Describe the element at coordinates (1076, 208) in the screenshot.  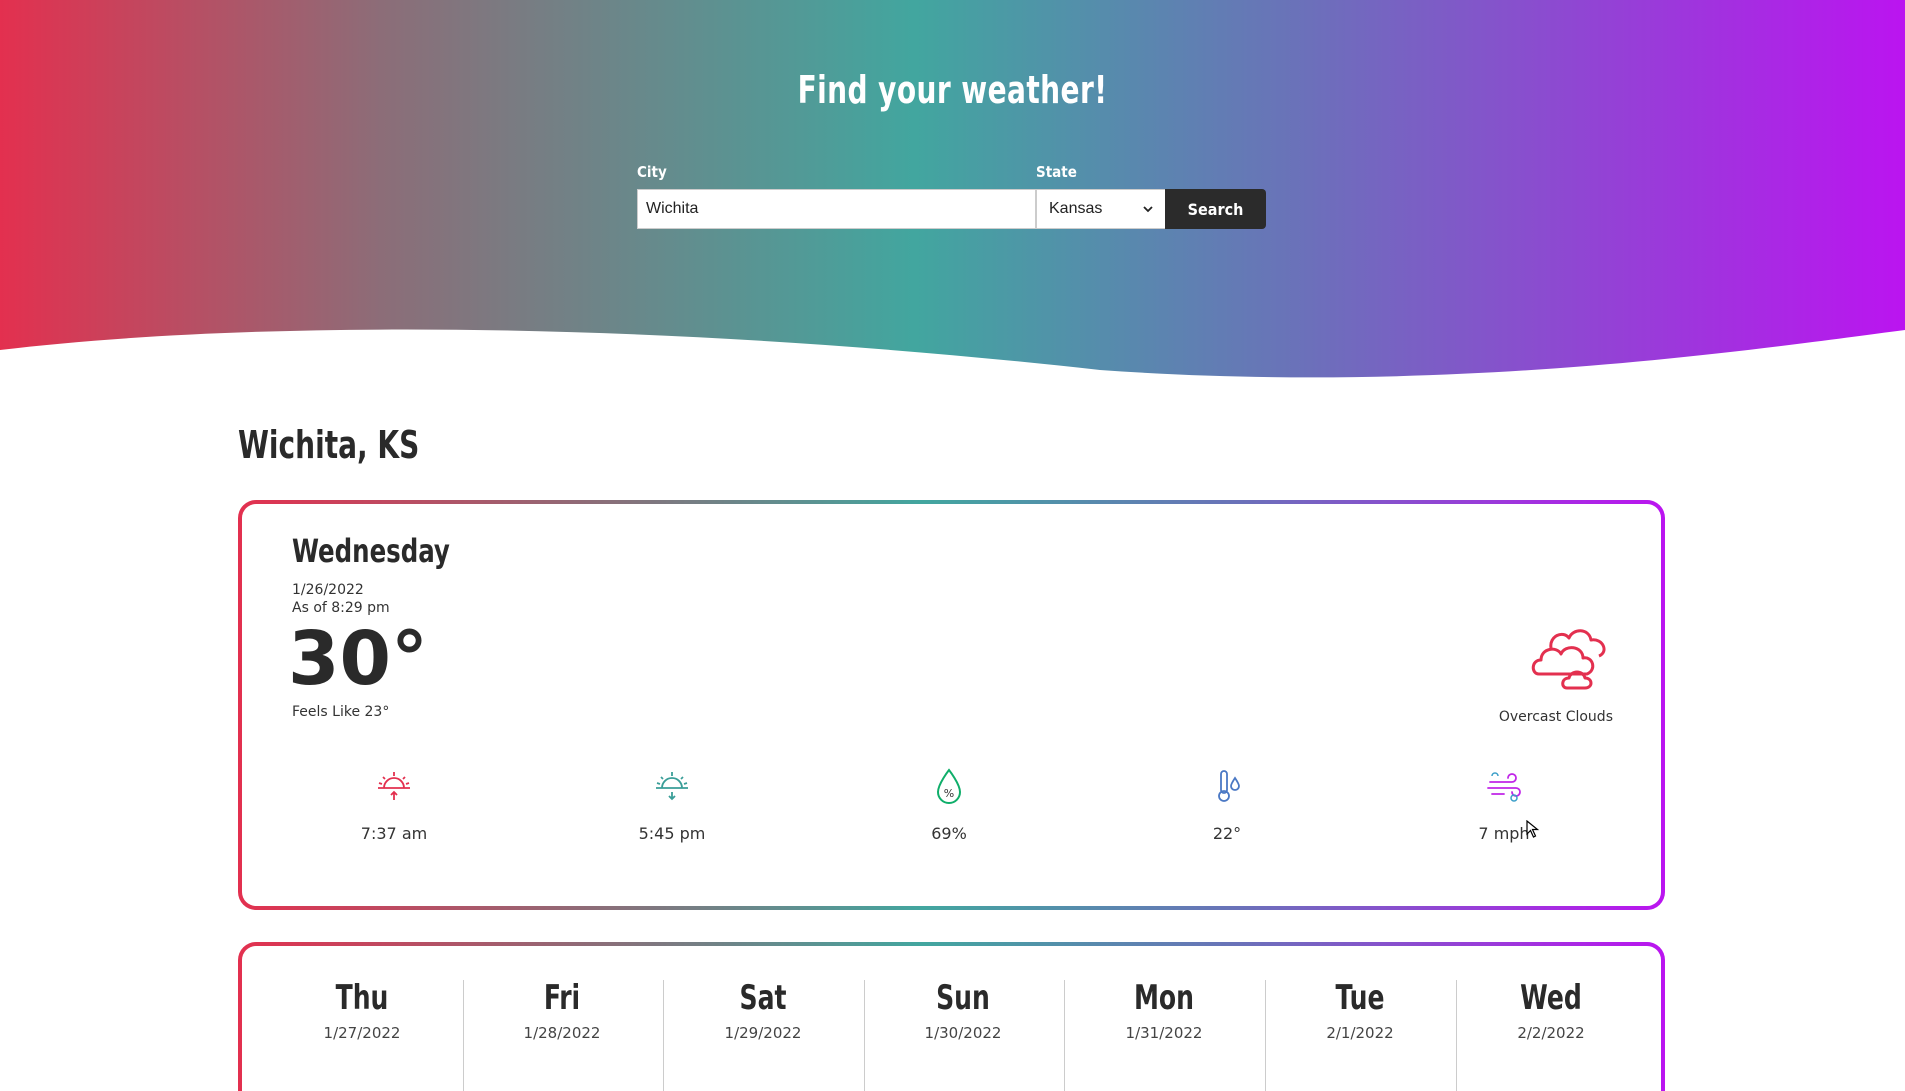
I see `state-select-value: Kansas` at that location.